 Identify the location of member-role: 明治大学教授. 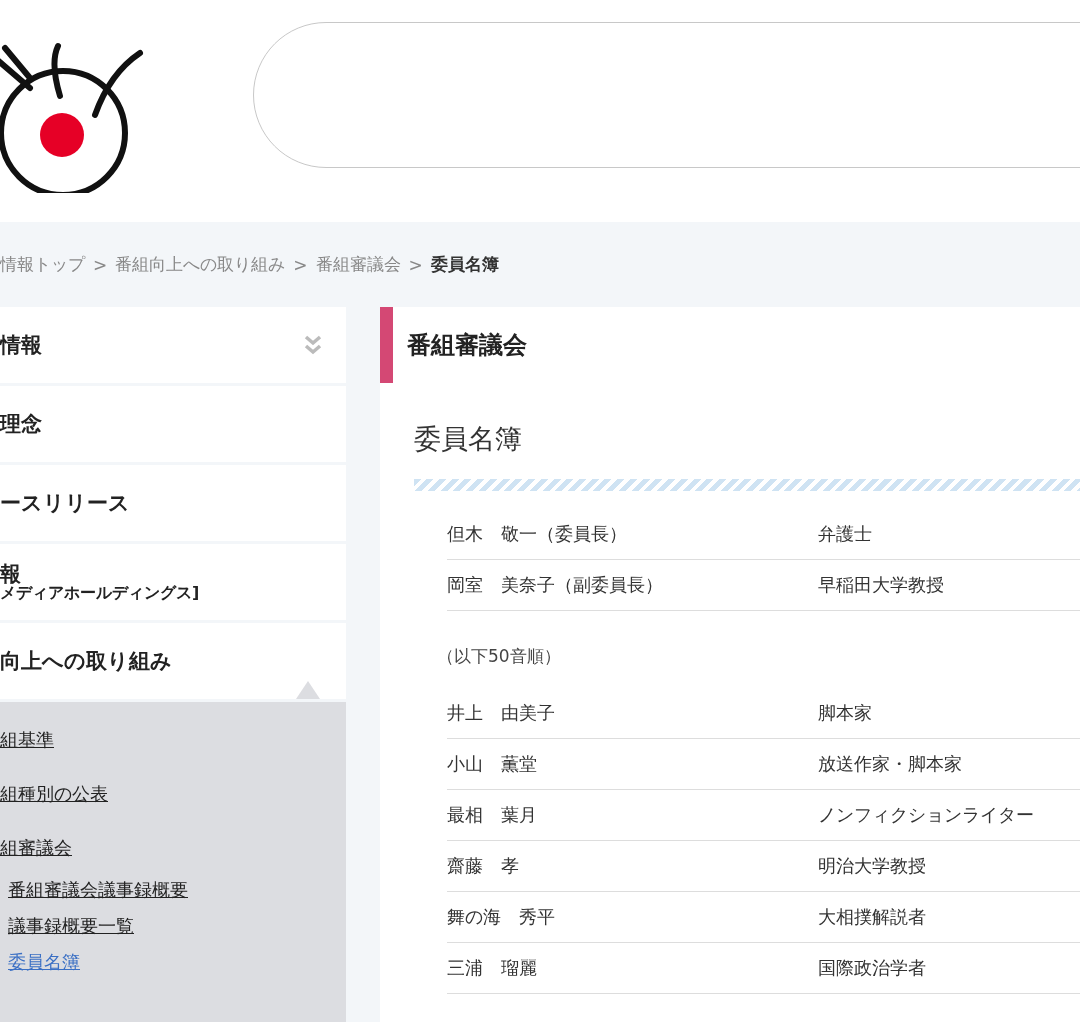
(872, 866).